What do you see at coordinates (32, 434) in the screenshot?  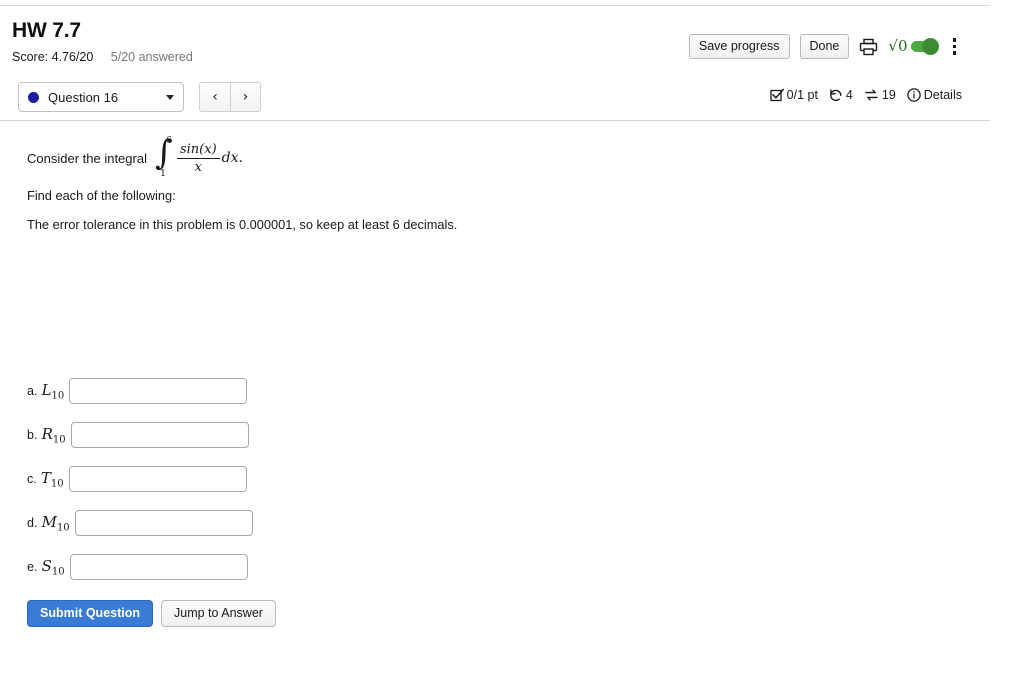 I see `answer-letter: b.` at bounding box center [32, 434].